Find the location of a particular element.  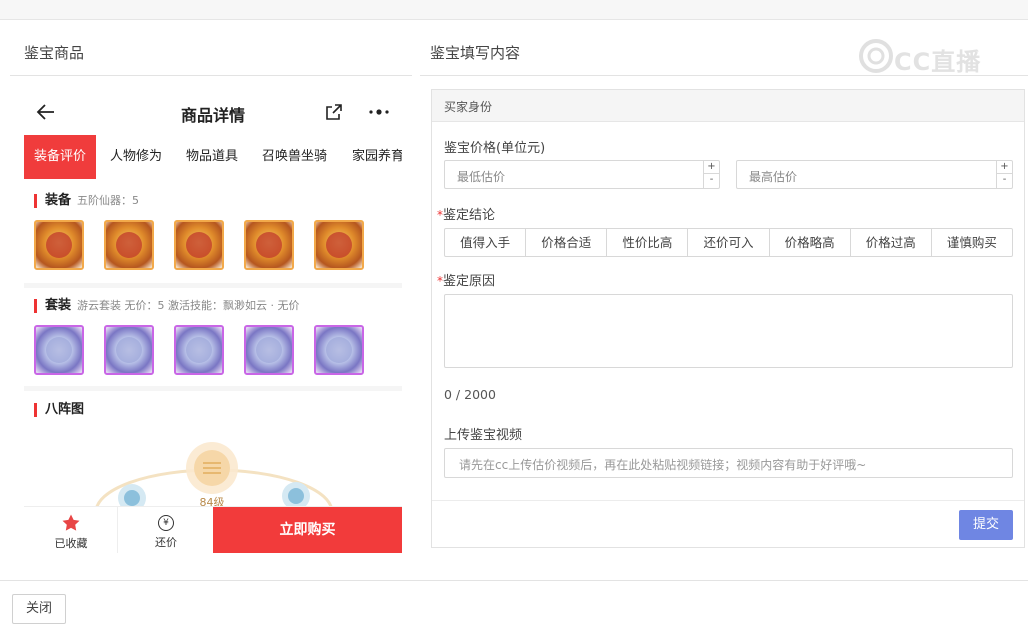

buyer-identity-label: 买家身份 is located at coordinates (468, 107).